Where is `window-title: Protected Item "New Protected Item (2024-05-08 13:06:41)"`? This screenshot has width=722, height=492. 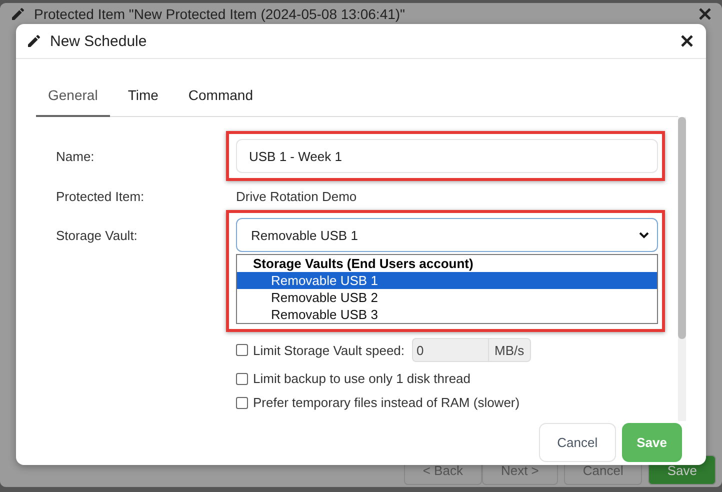
window-title: Protected Item "New Protected Item (2024-05-08 13:06:41)" is located at coordinates (220, 14).